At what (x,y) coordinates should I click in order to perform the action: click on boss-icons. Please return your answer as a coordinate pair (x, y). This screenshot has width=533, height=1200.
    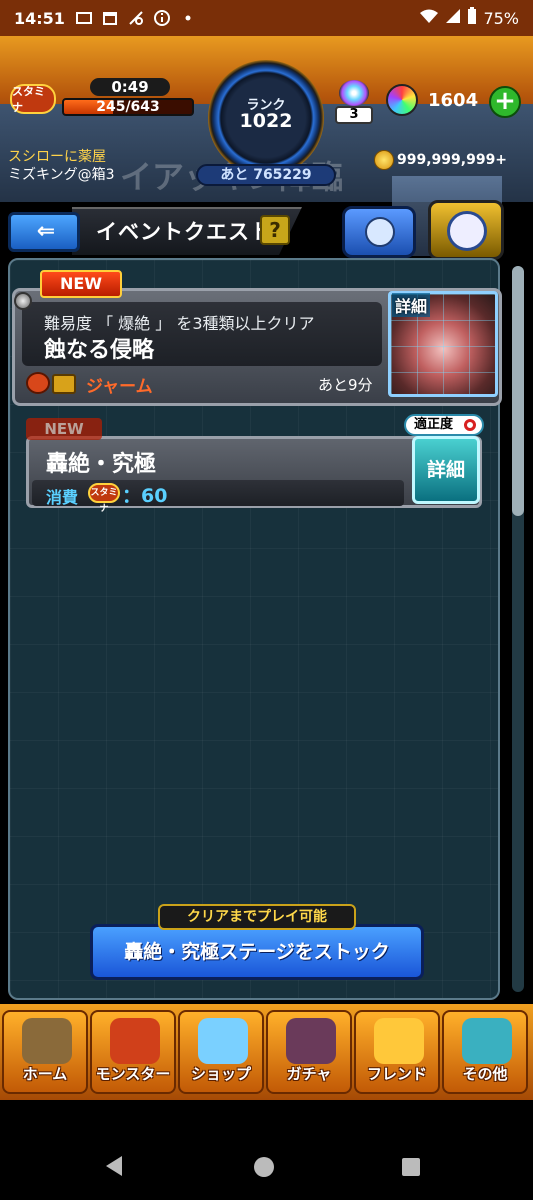
    Looking at the image, I should click on (52, 383).